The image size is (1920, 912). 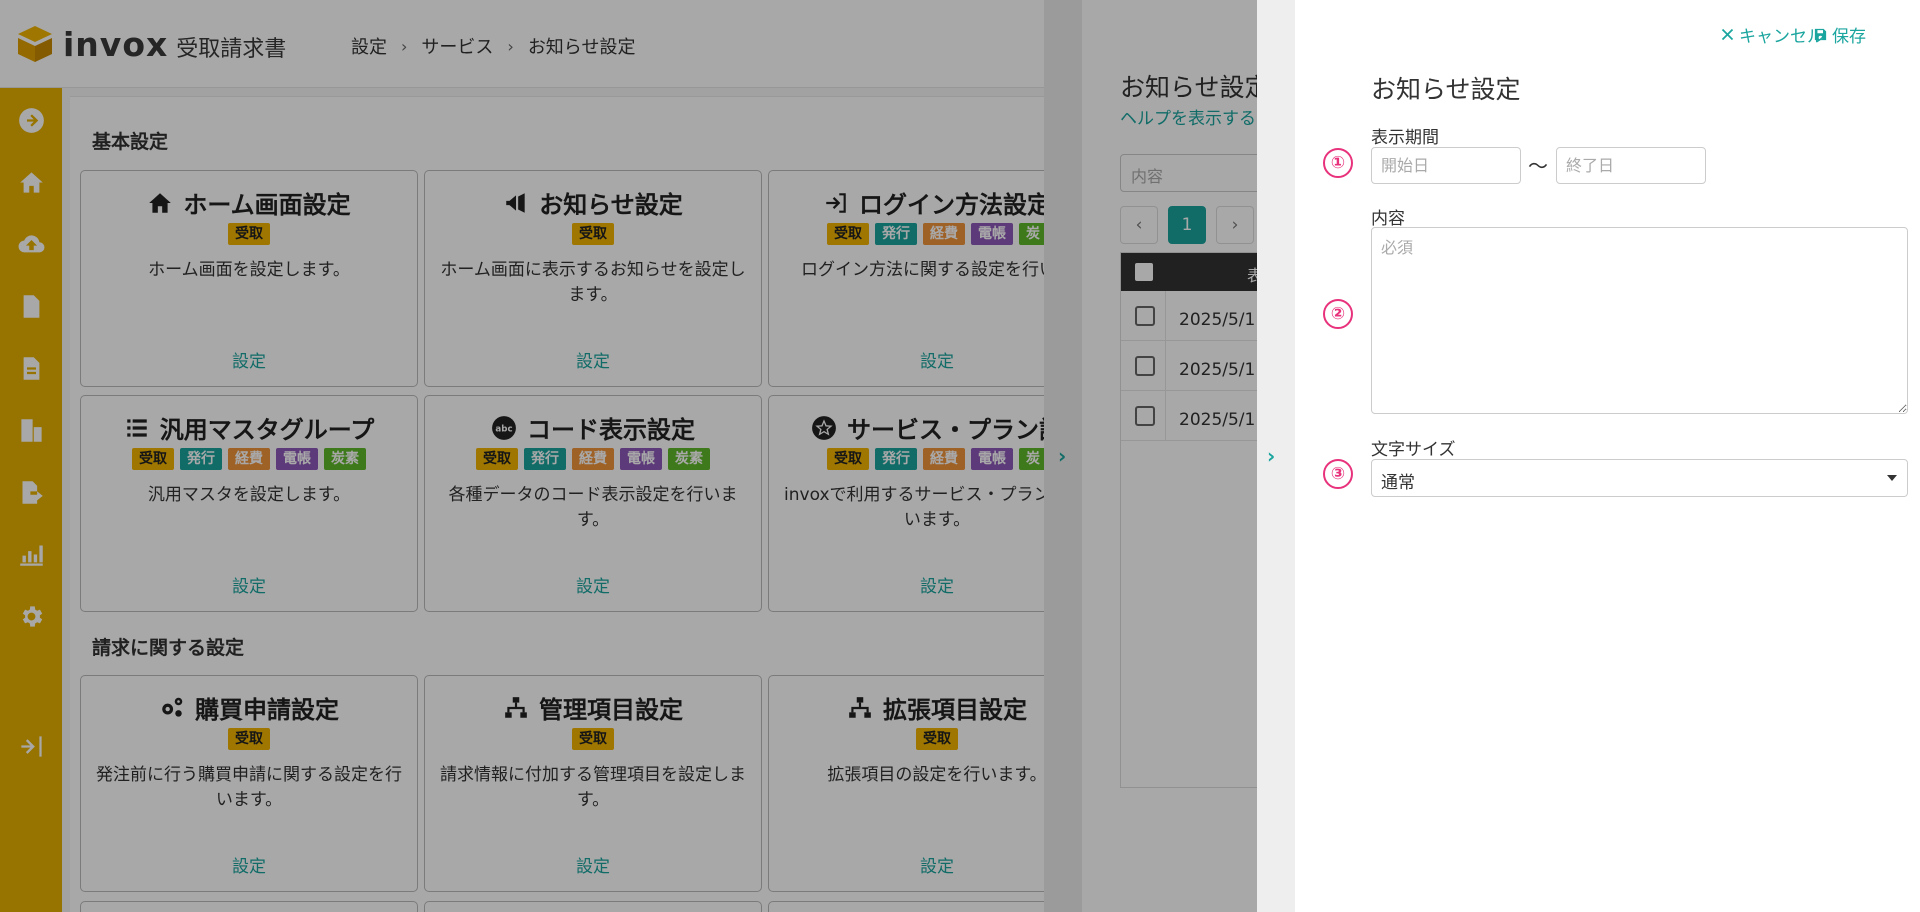 I want to click on save-button: 保存, so click(x=1839, y=34).